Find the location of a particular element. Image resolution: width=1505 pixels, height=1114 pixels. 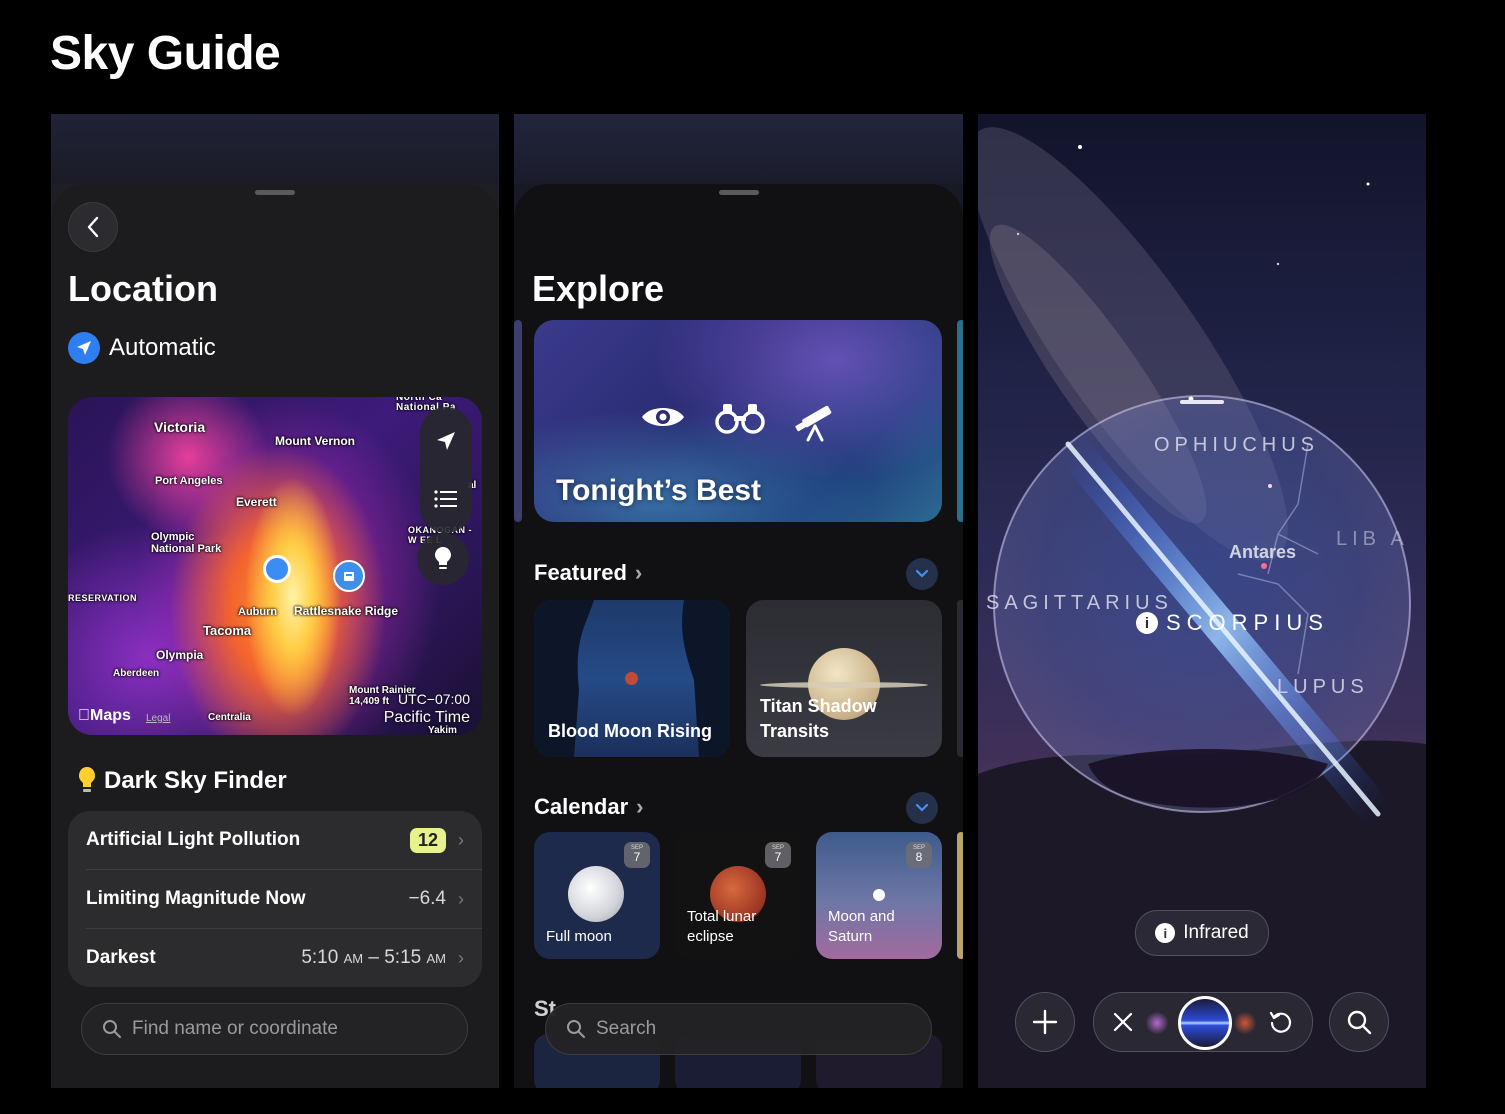

map-label-centralia: Centralia is located at coordinates (229, 717).